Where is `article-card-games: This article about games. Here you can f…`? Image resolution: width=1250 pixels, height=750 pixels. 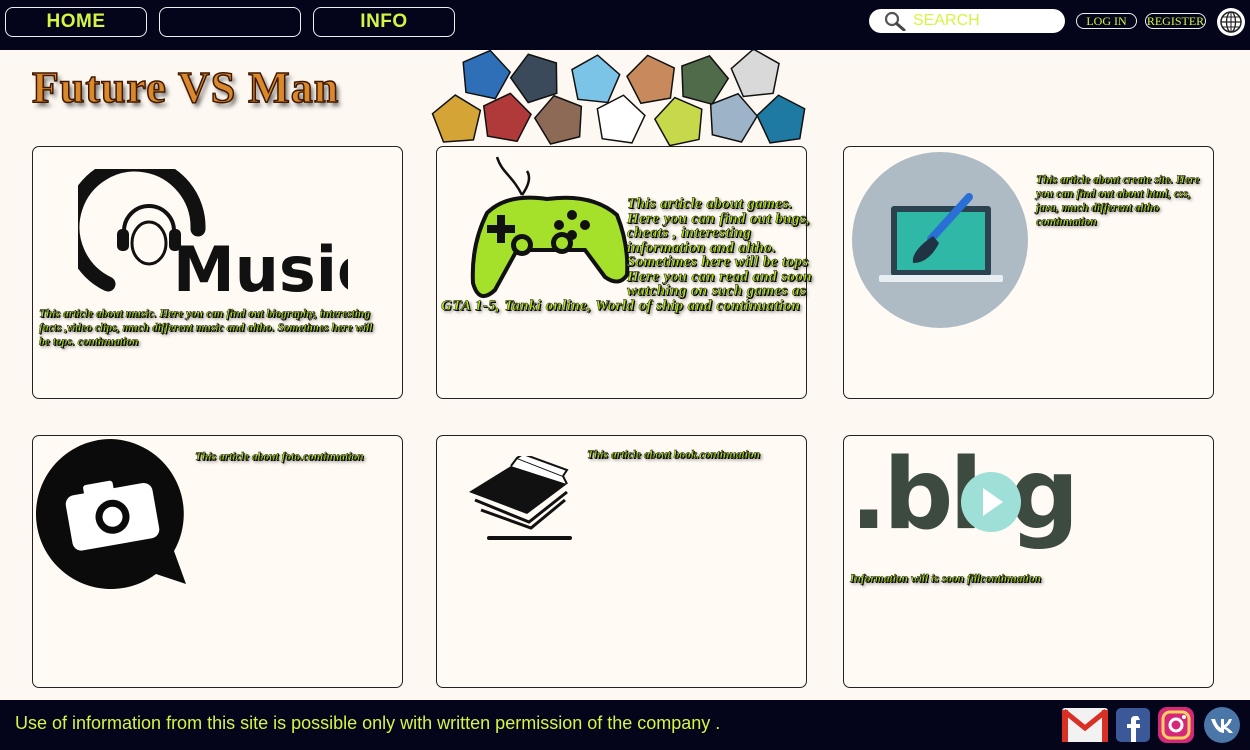 article-card-games: This article about games. Here you can f… is located at coordinates (624, 272).